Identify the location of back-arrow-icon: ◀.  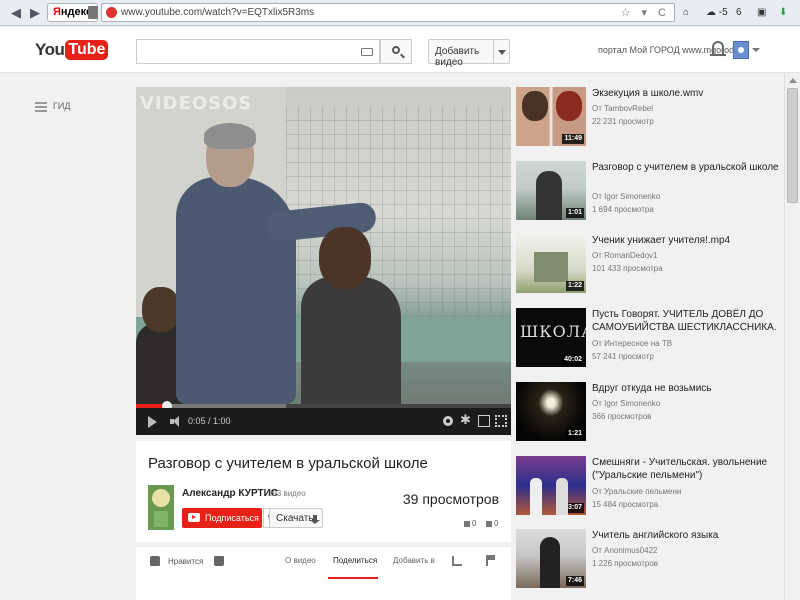
(16, 13).